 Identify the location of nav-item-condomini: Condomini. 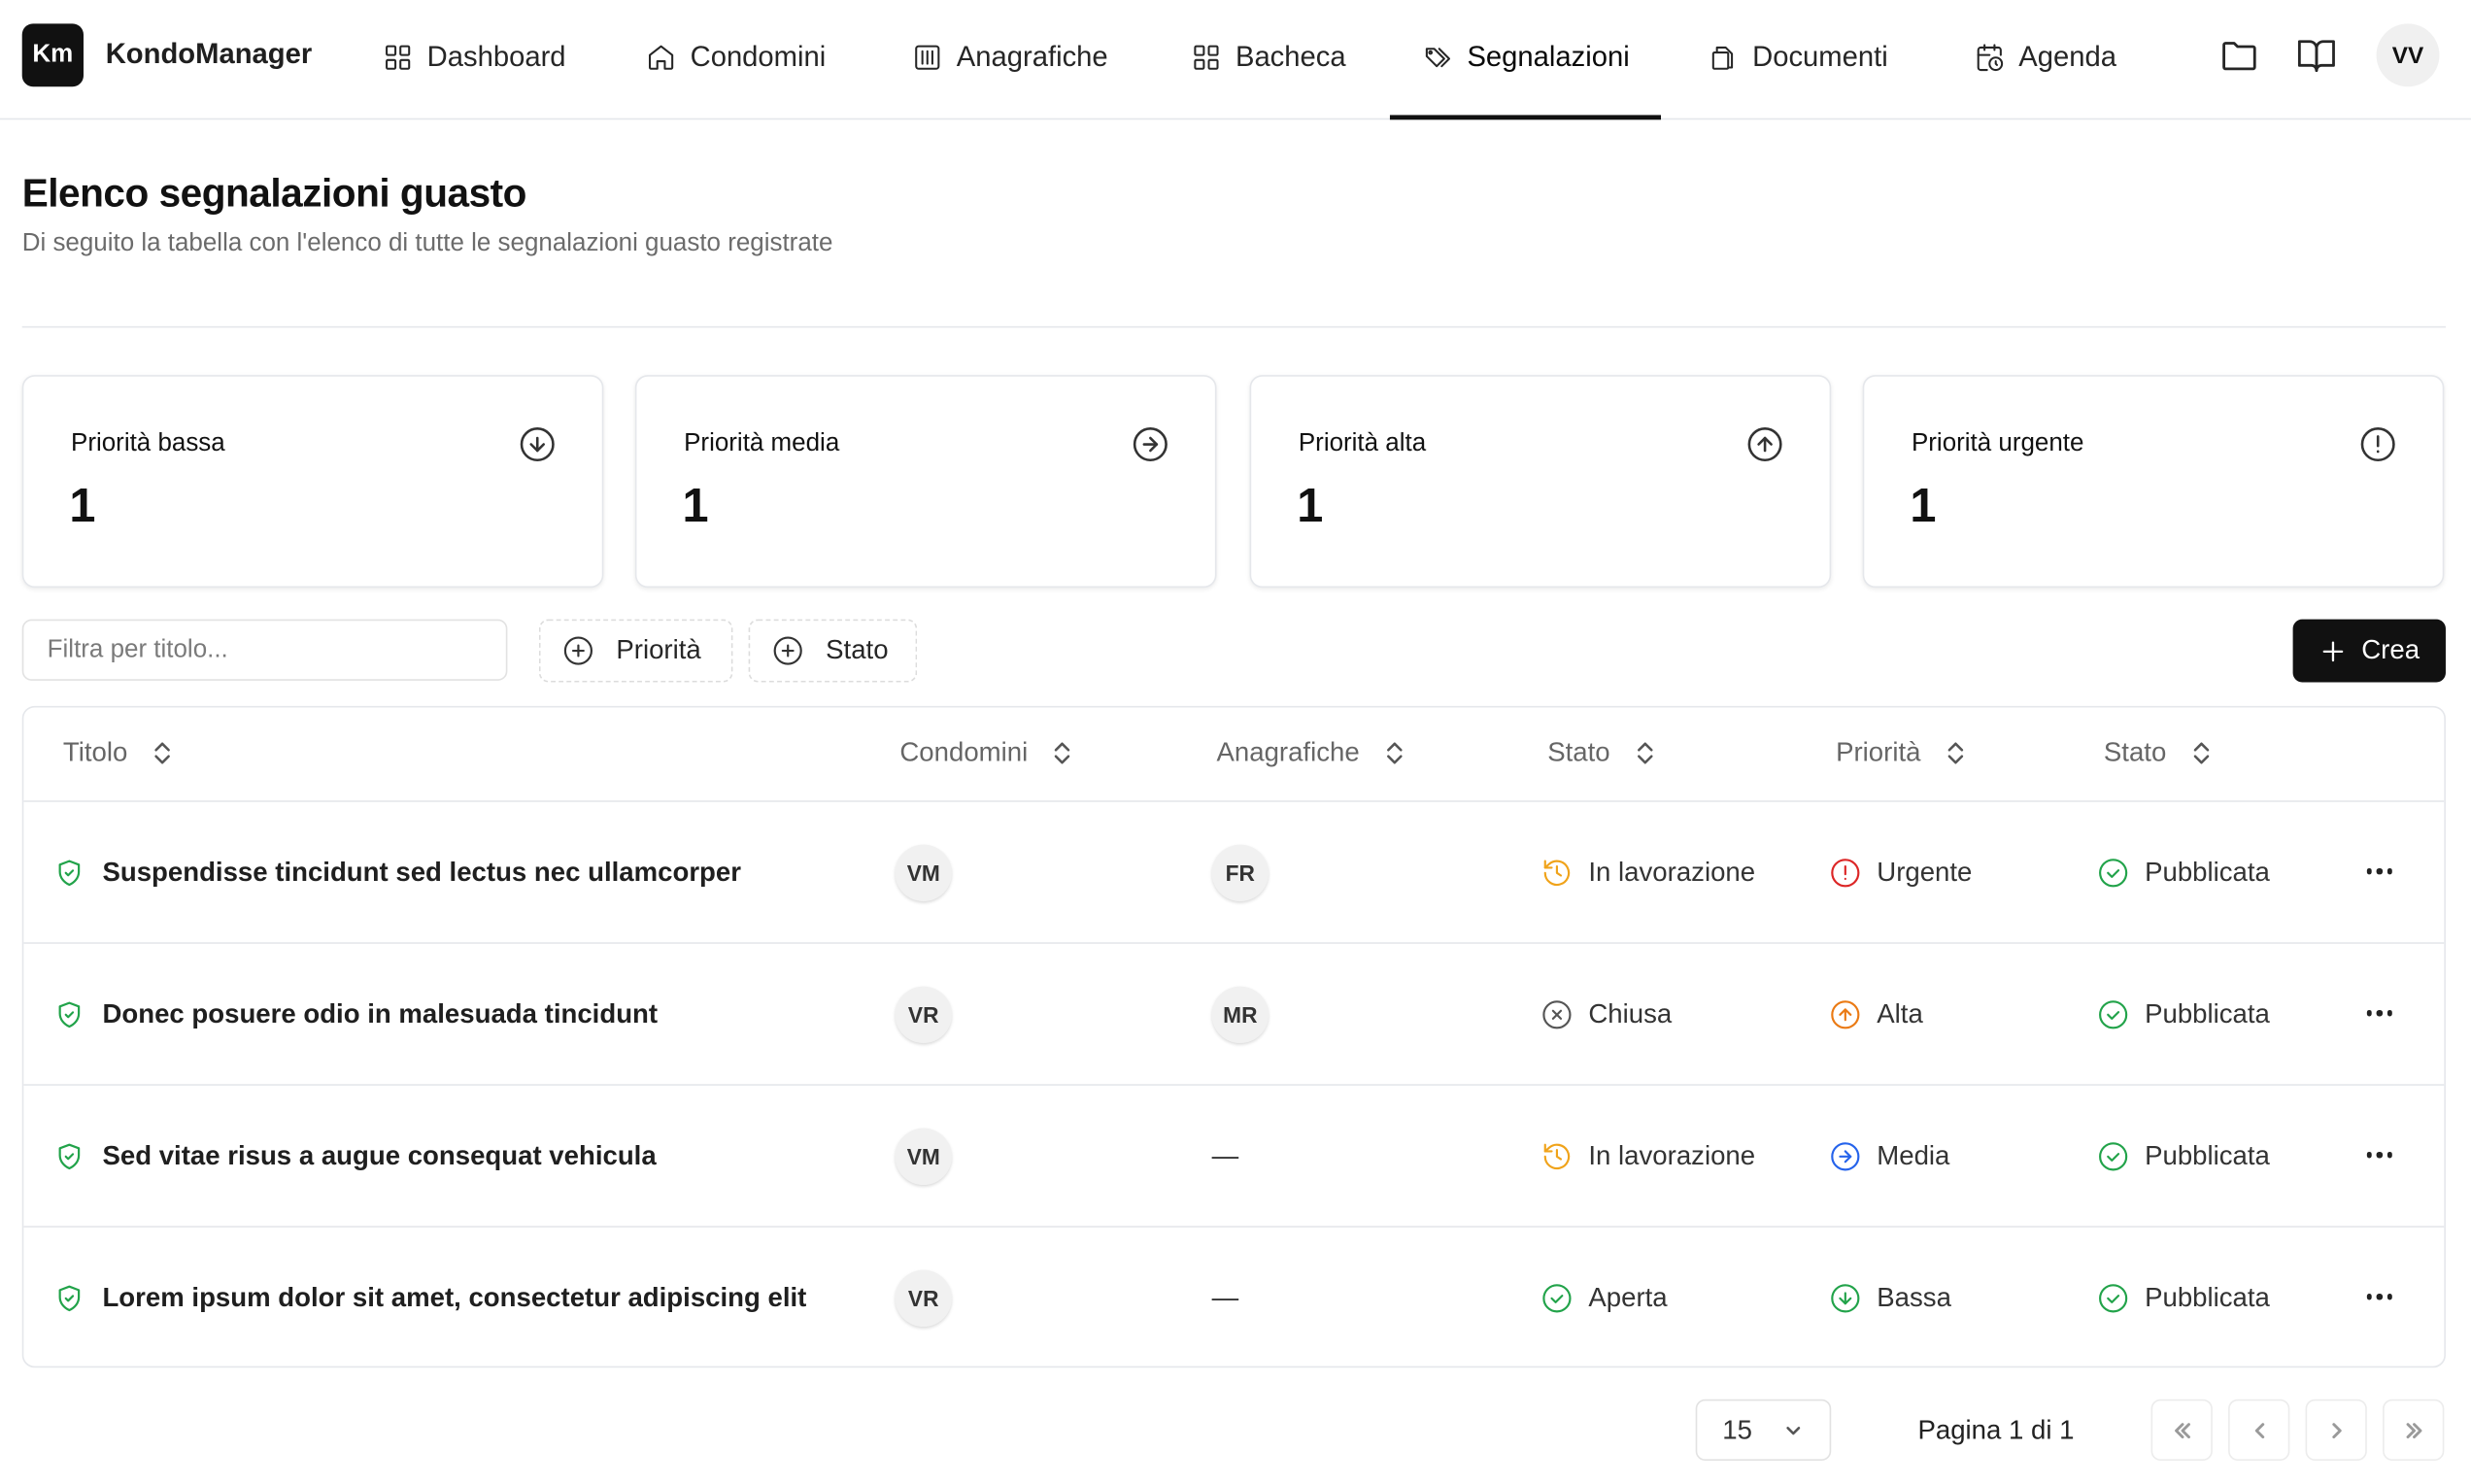
(736, 57).